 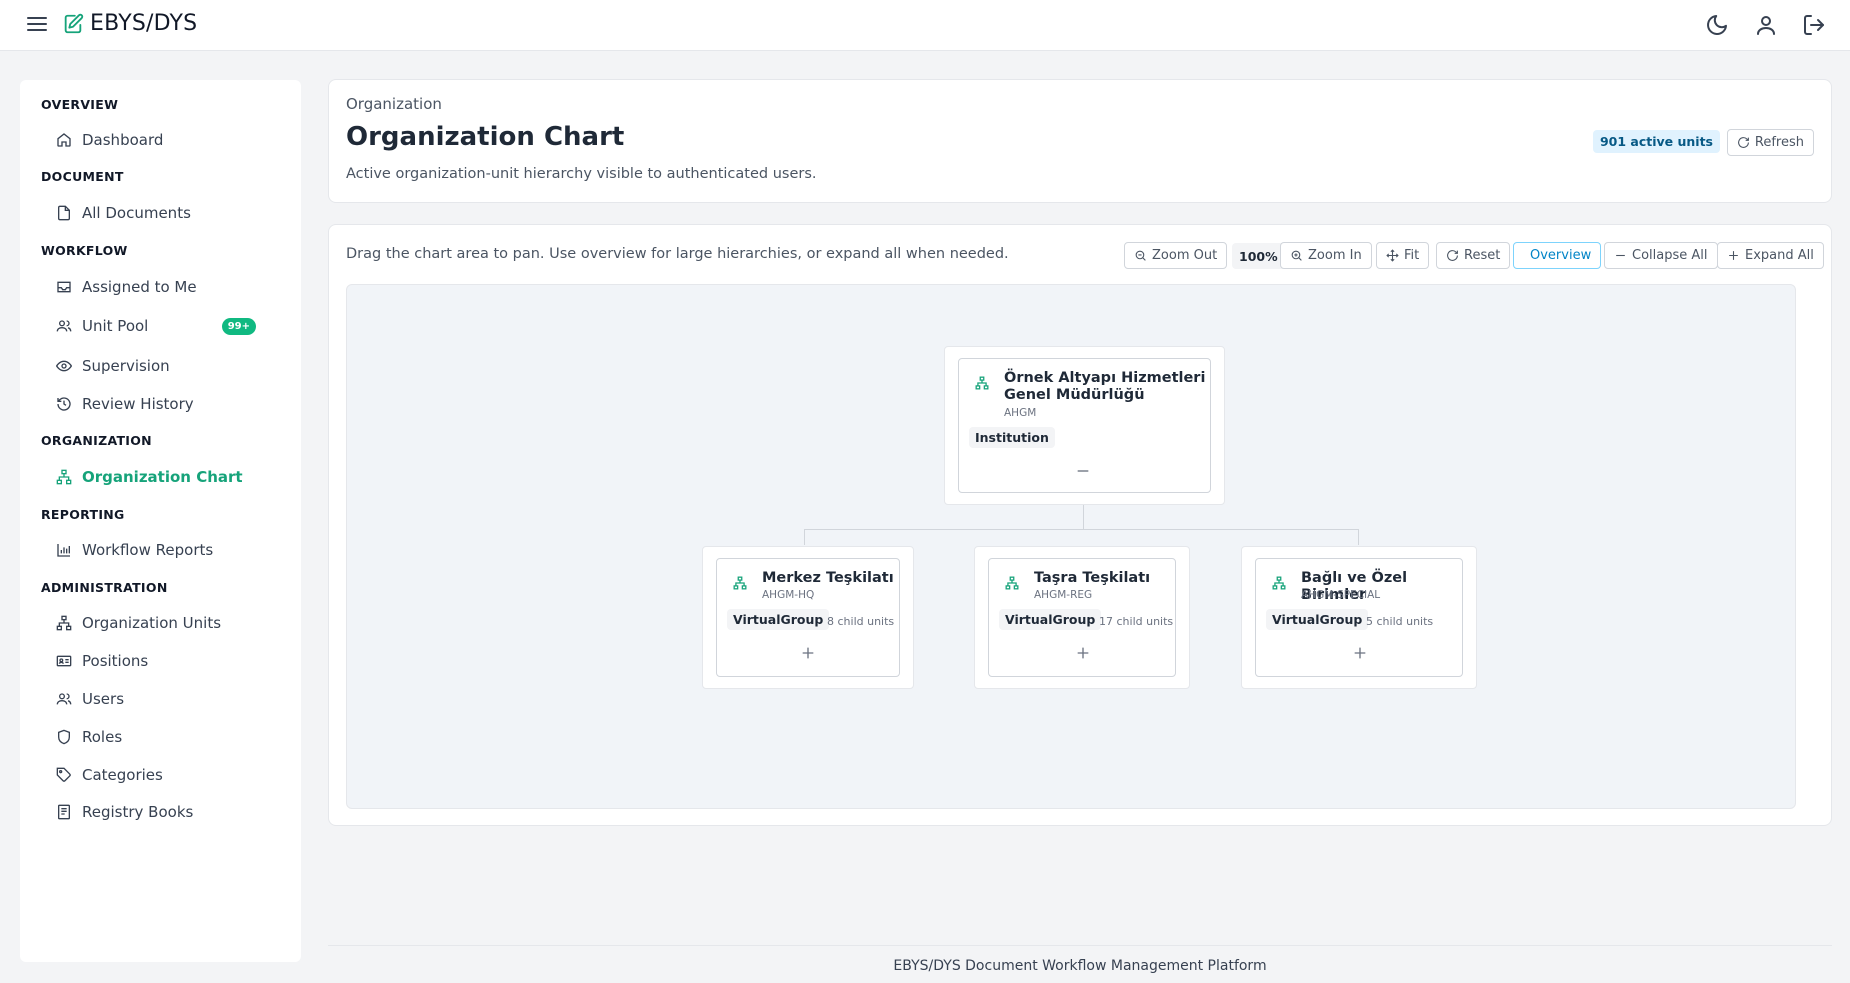 What do you see at coordinates (64, 213) in the screenshot?
I see `file-icon` at bounding box center [64, 213].